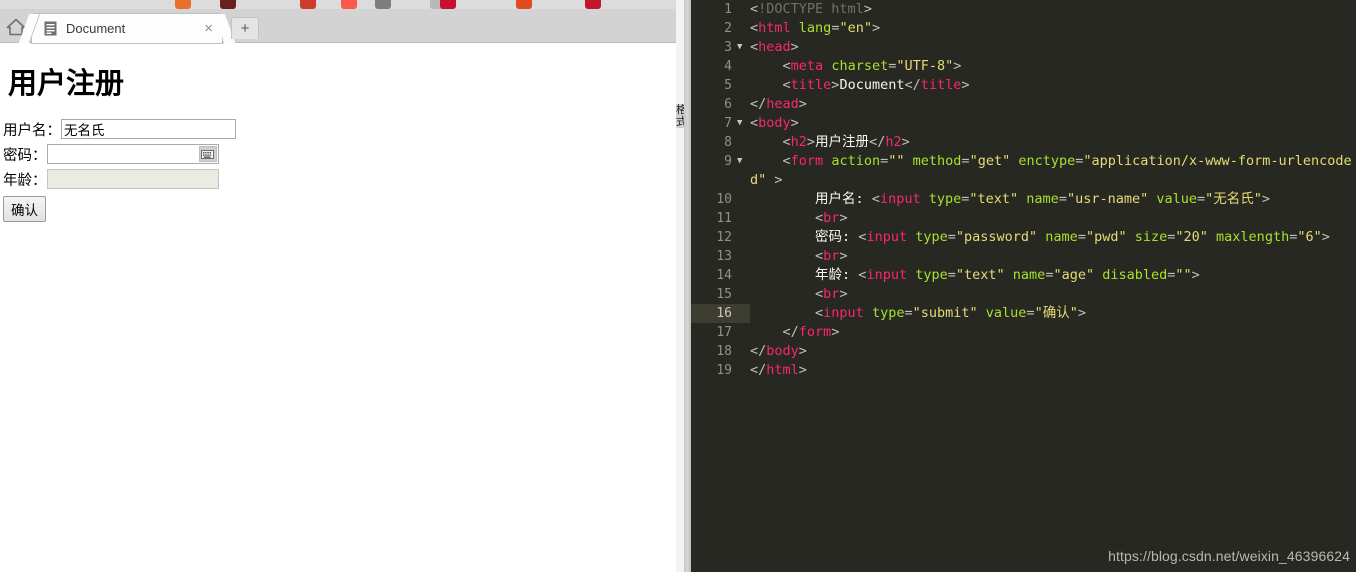 The image size is (1356, 572). Describe the element at coordinates (66, 83) in the screenshot. I see `page-title: 用户注册` at that location.